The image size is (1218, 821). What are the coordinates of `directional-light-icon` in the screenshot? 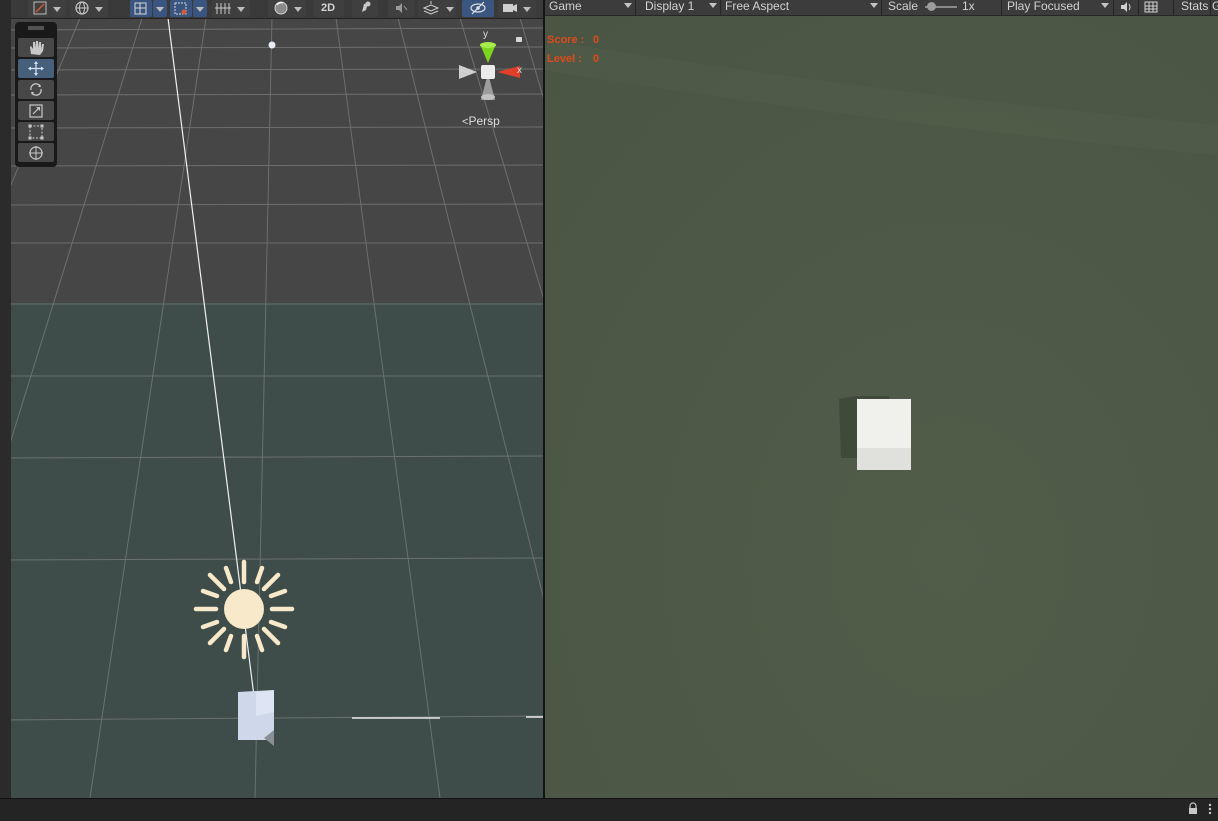 It's located at (244, 609).